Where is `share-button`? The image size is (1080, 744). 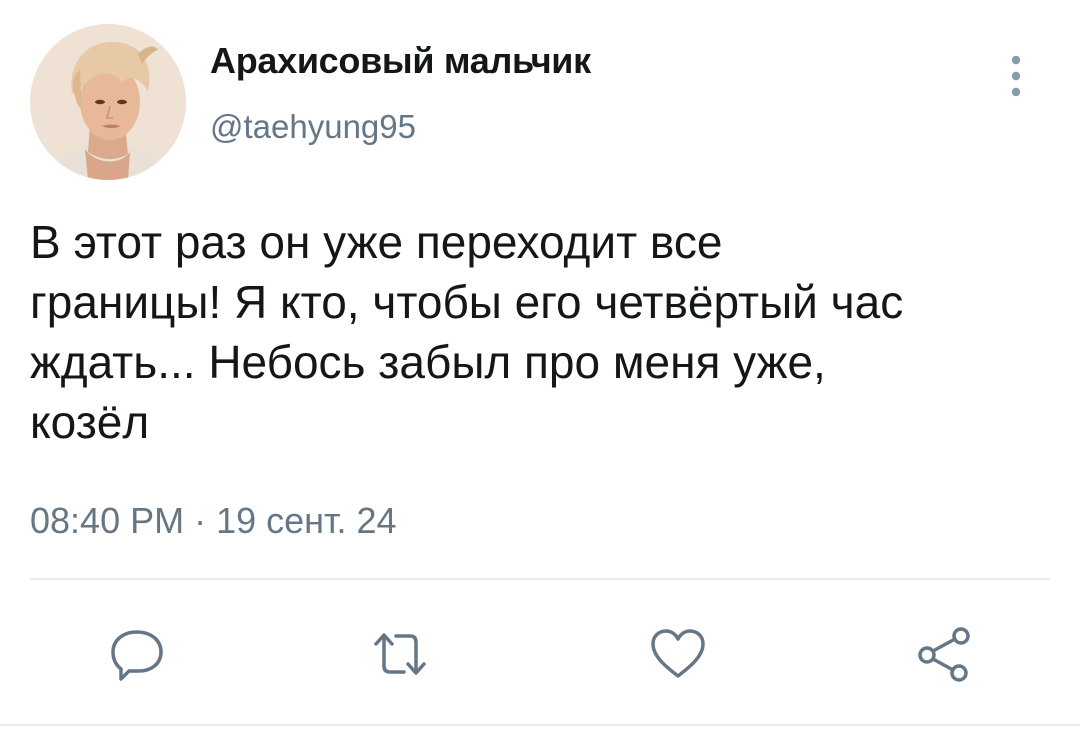
share-button is located at coordinates (944, 654).